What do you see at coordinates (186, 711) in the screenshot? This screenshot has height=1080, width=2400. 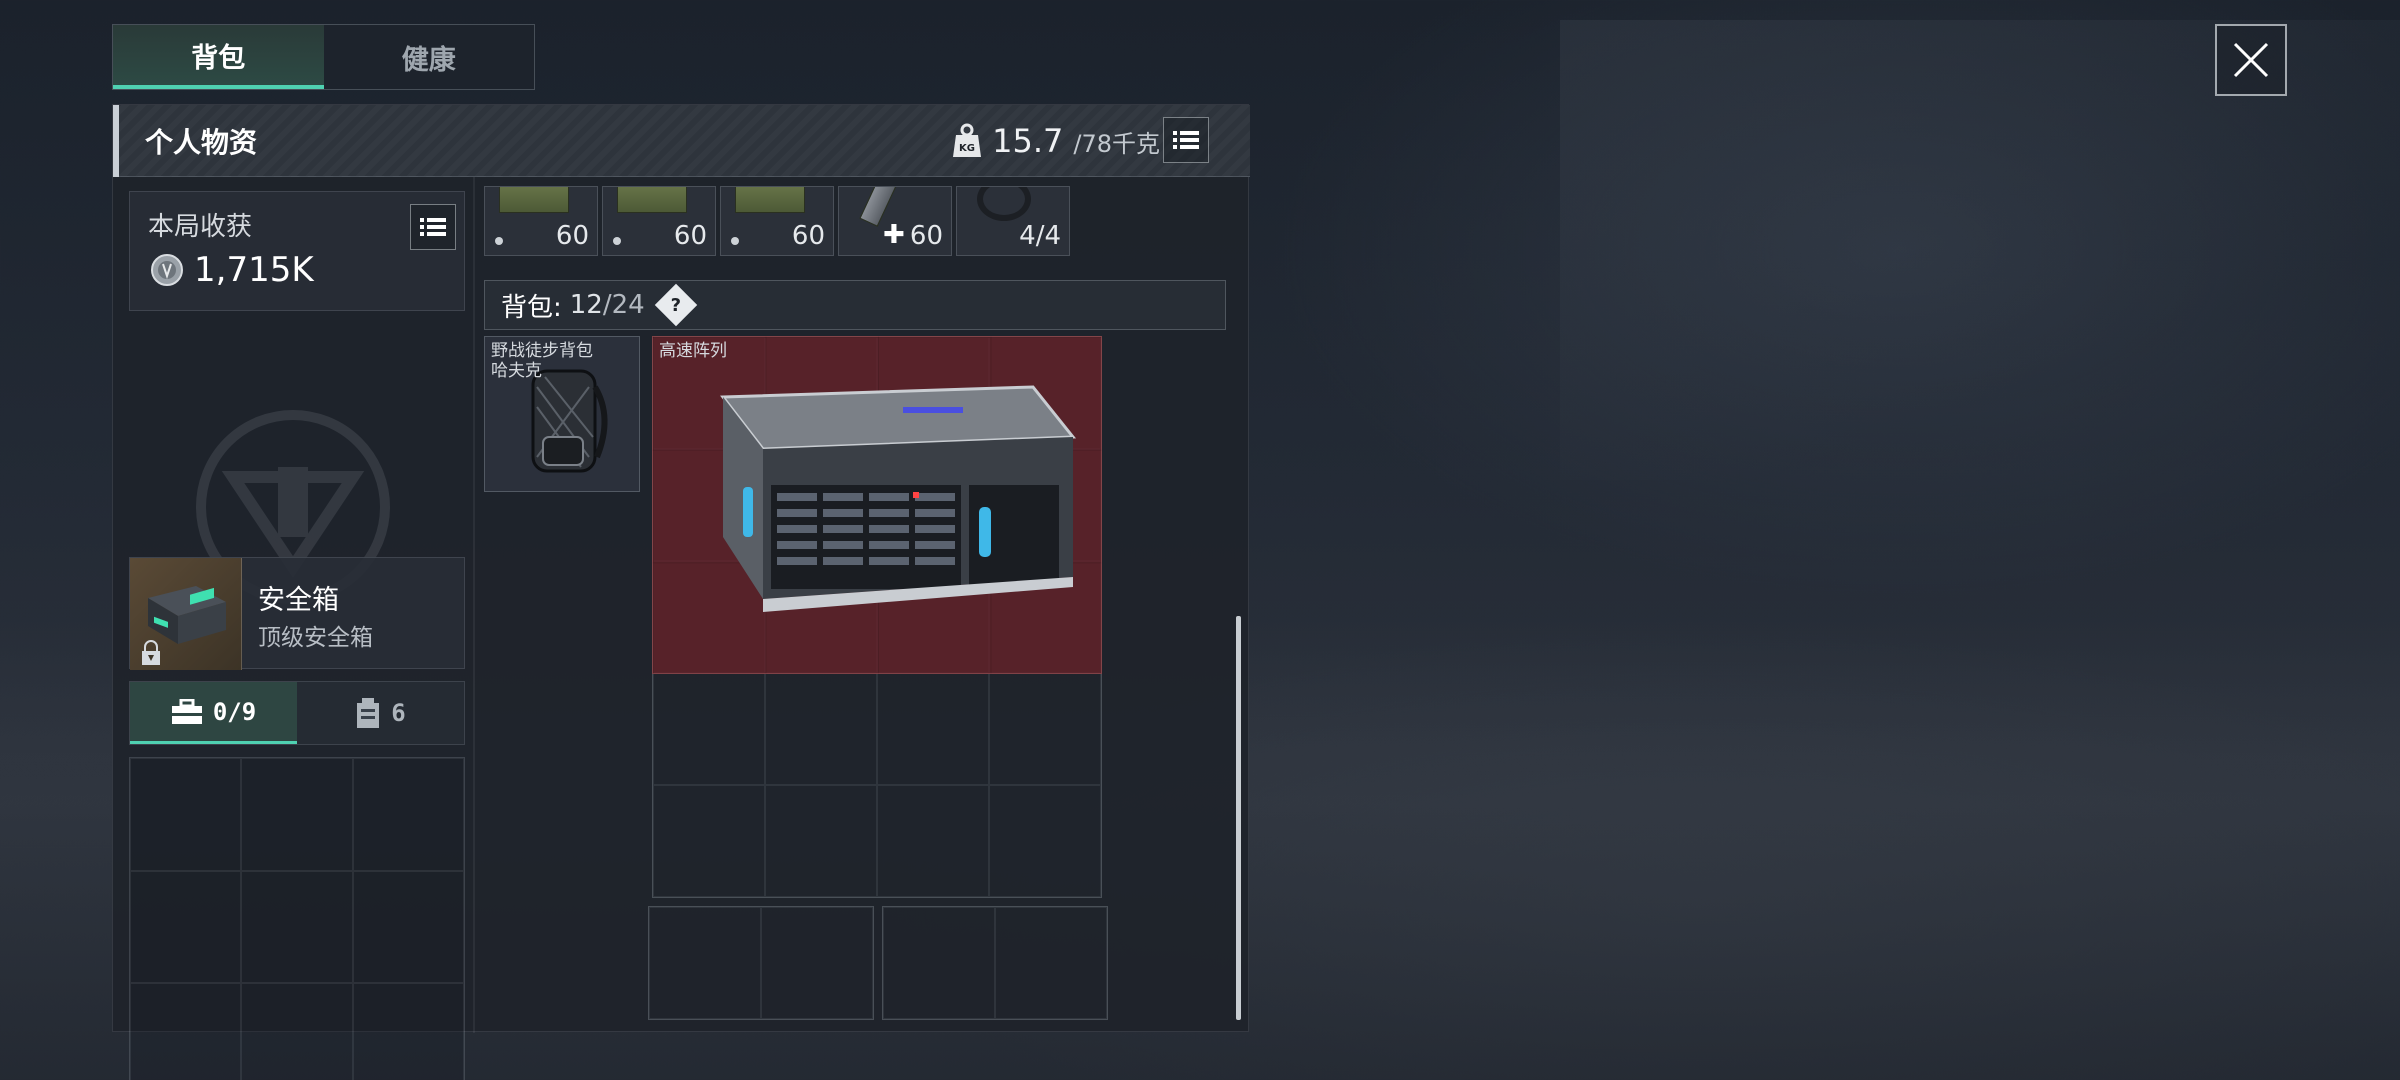 I see `toolbox-icon` at bounding box center [186, 711].